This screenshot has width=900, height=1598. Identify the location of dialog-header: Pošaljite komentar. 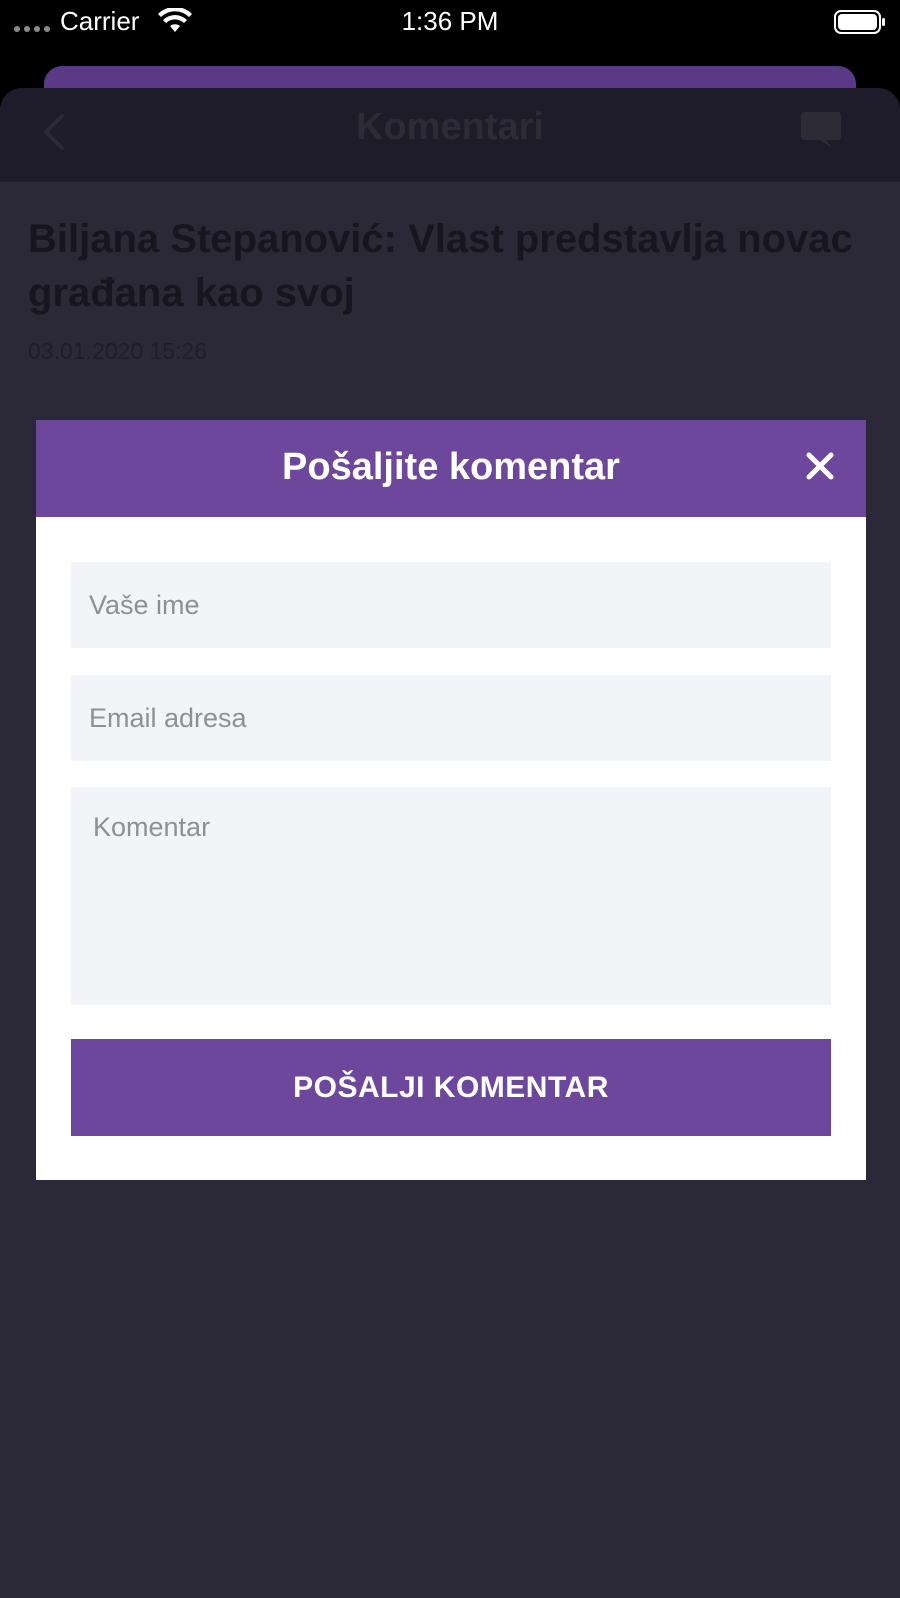
(451, 468).